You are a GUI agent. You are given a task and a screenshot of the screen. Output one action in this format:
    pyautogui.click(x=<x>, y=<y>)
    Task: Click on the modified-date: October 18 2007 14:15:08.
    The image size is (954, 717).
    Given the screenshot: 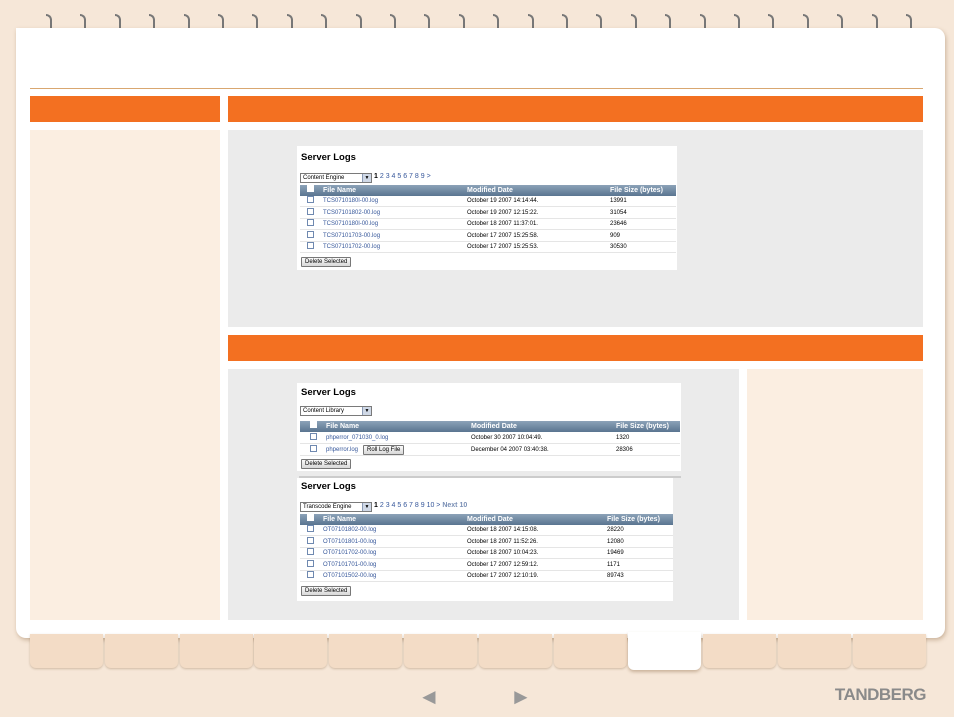 What is the action you would take?
    pyautogui.click(x=503, y=530)
    